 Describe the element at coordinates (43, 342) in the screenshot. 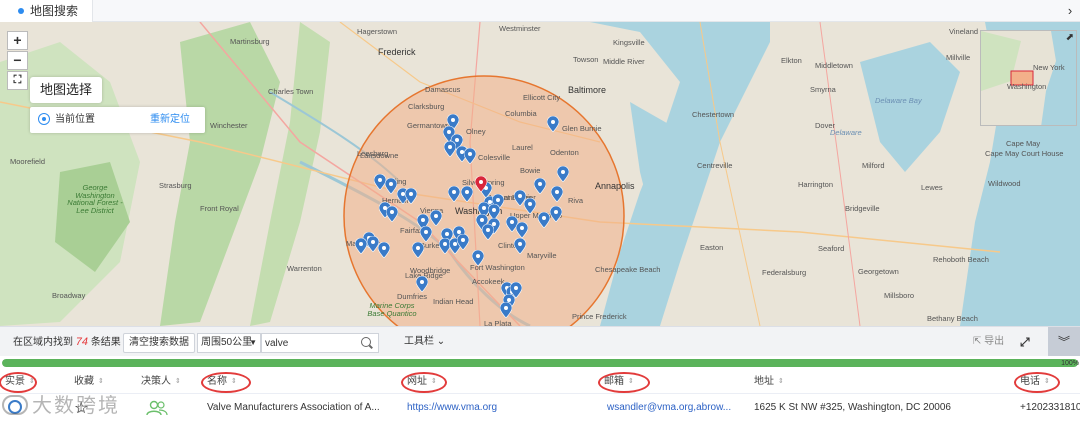

I see `result-prefix: 在区域内找到` at that location.